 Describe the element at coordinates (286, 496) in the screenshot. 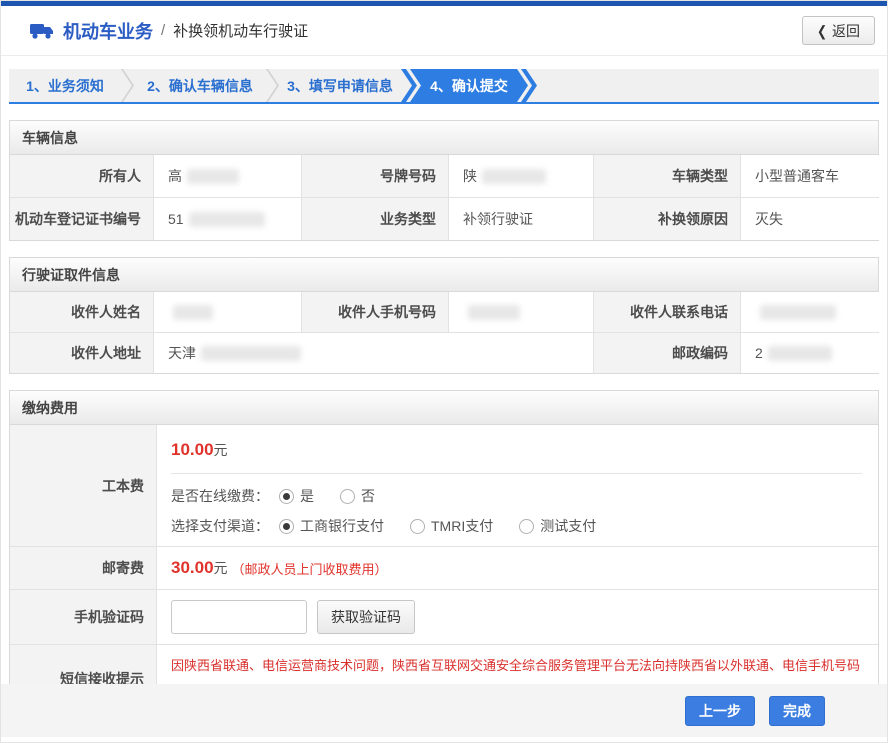

I see `radio-yes` at that location.